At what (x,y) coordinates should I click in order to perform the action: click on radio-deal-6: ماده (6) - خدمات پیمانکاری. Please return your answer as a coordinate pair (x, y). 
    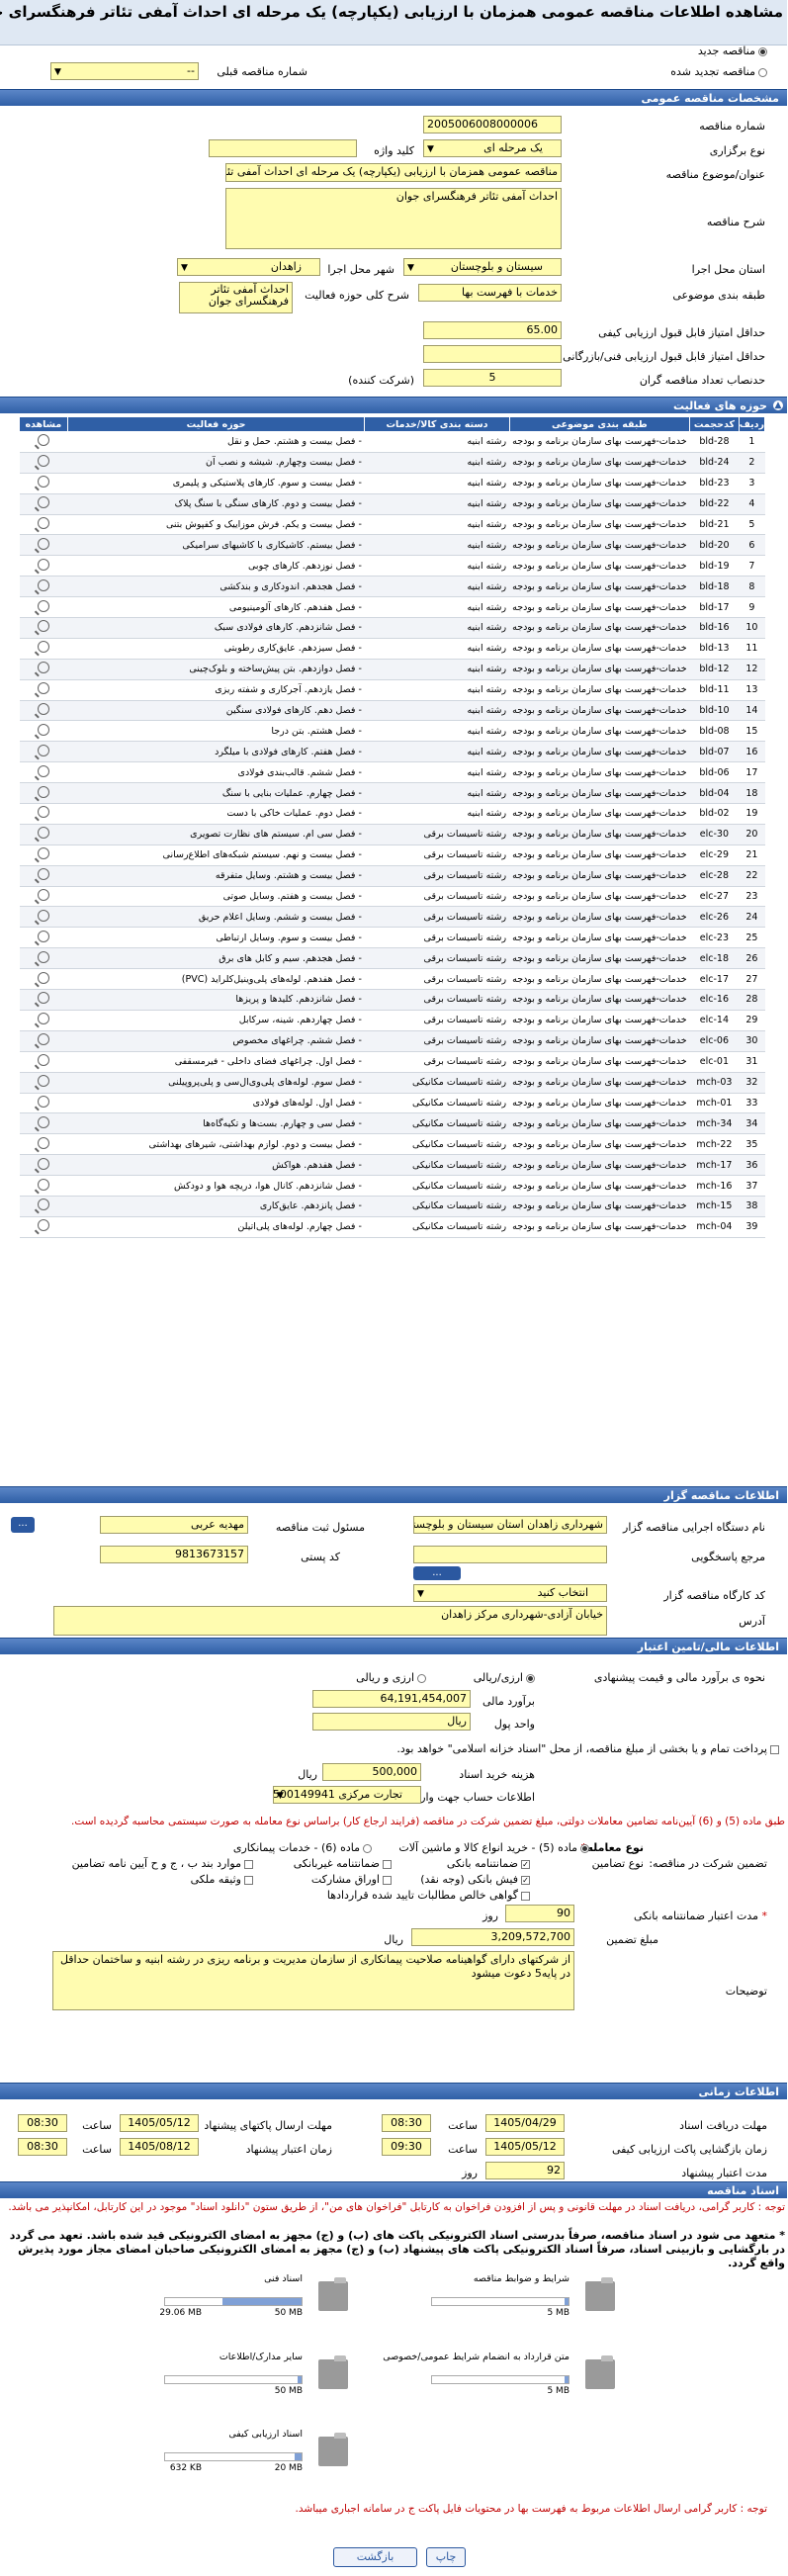
    Looking at the image, I should click on (303, 1847).